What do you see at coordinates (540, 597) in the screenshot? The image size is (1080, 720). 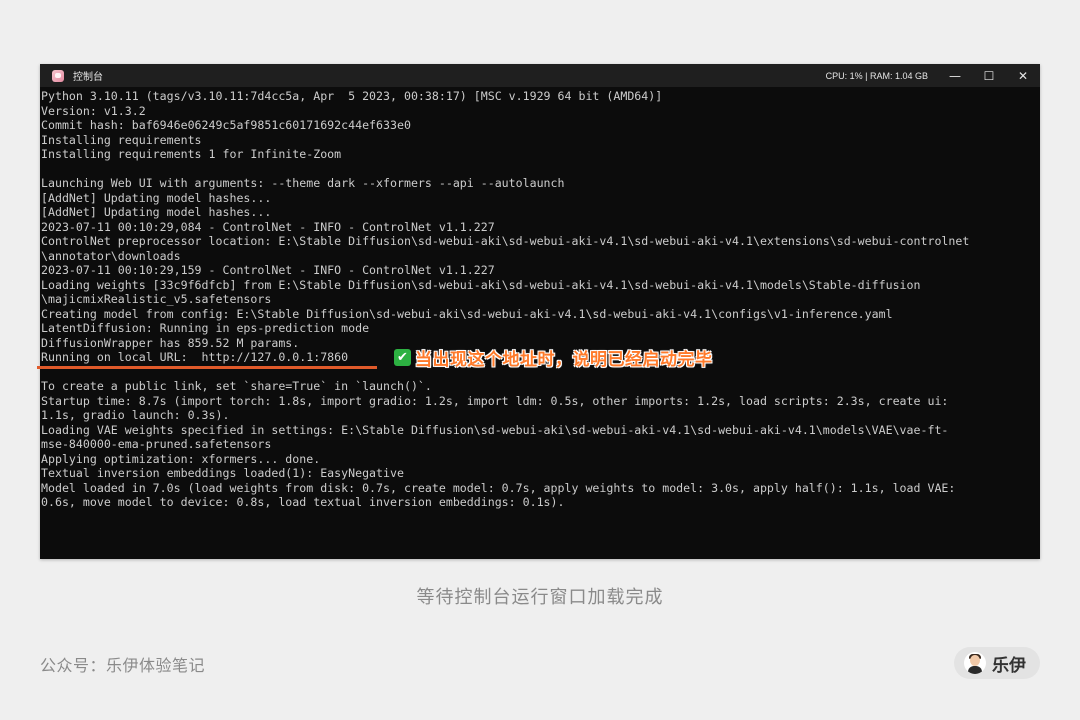 I see `figure-caption: 等待控制台运行窗口加载完成` at bounding box center [540, 597].